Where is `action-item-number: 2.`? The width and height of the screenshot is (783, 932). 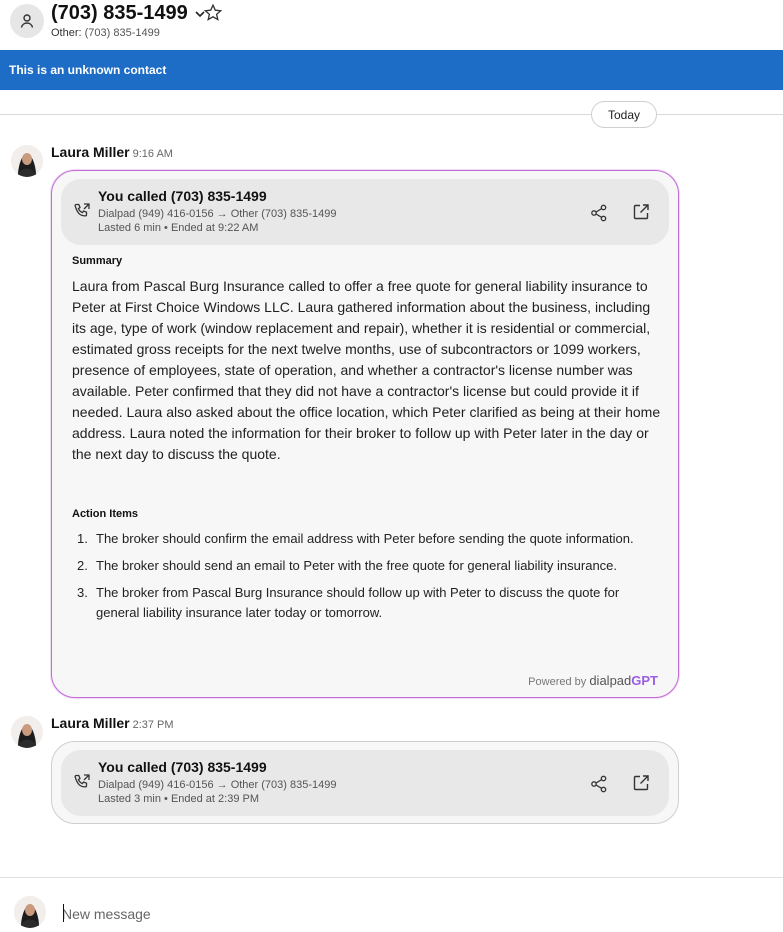 action-item-number: 2. is located at coordinates (82, 565).